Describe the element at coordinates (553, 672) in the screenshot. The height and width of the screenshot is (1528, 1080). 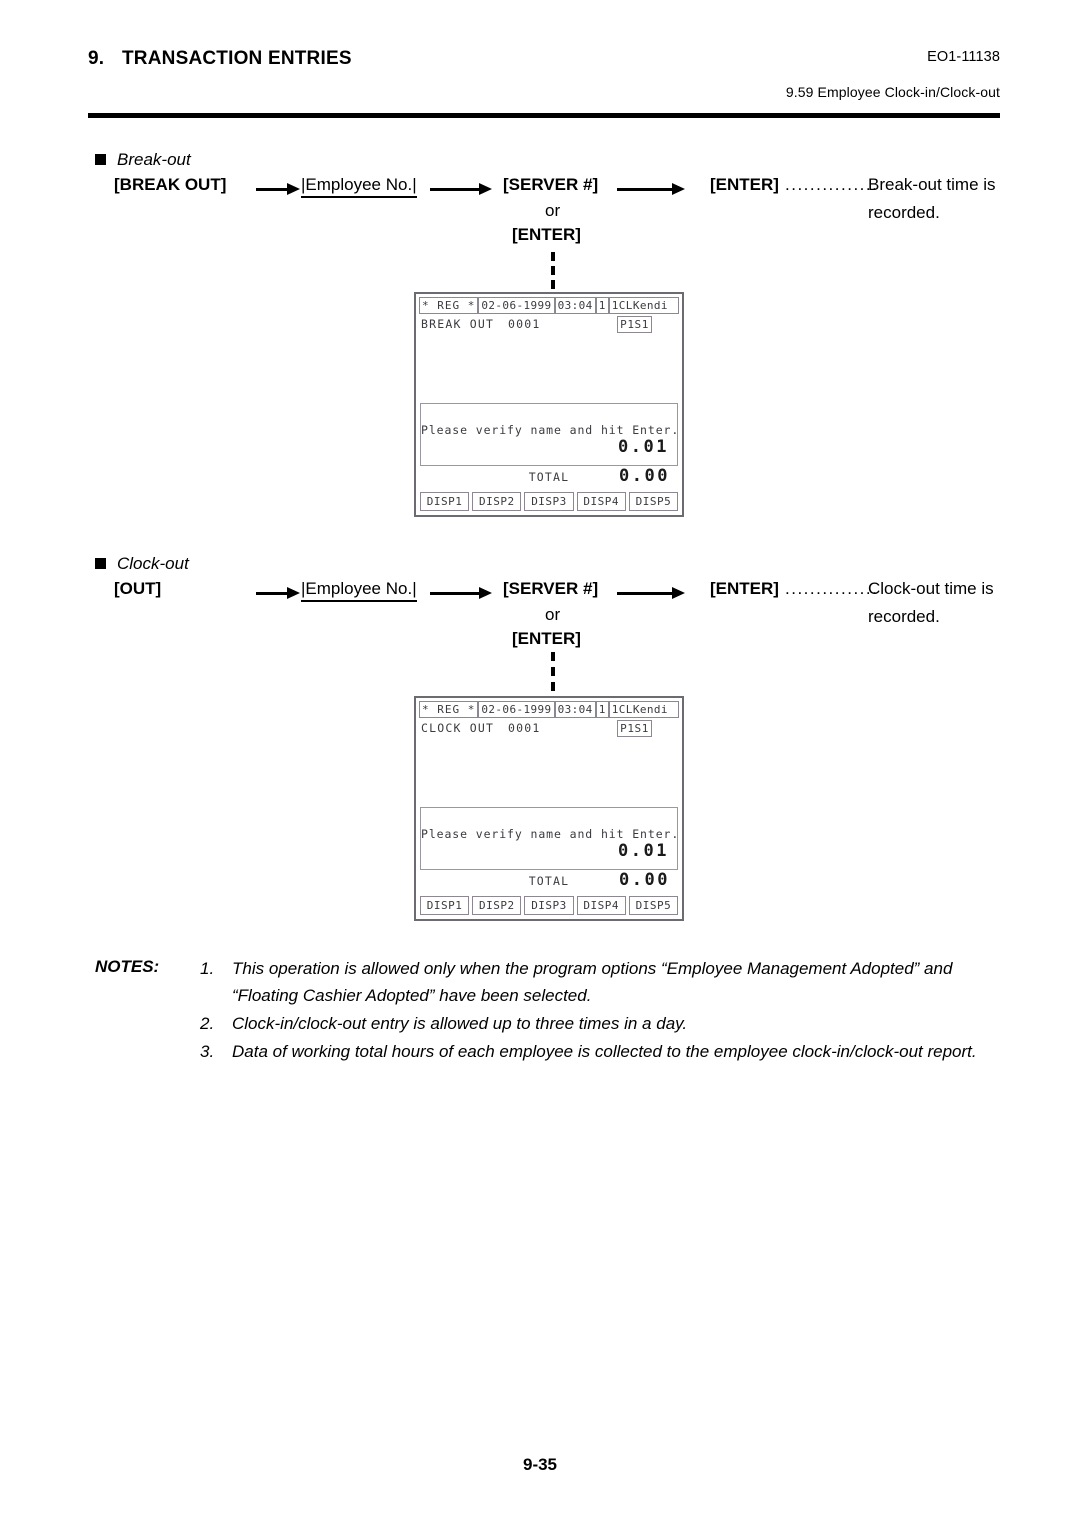
I see `flow-connector` at that location.